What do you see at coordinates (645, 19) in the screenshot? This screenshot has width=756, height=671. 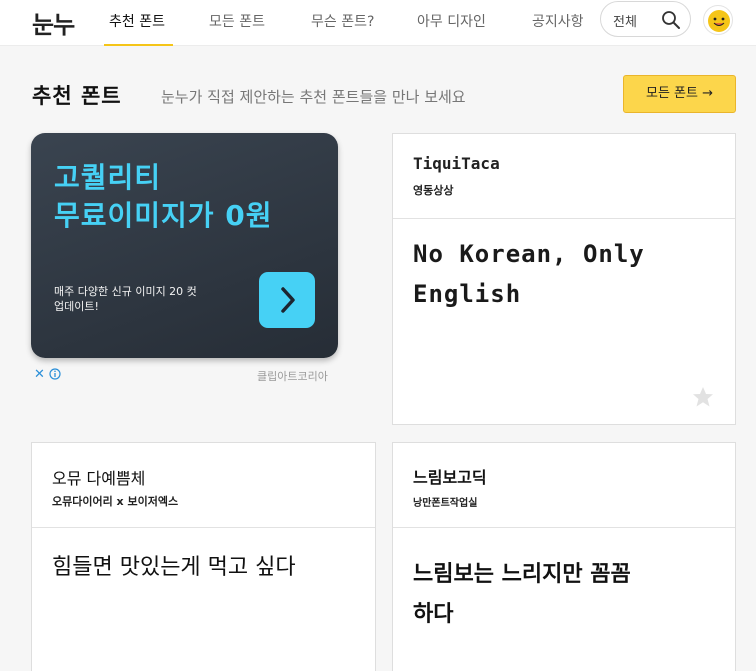 I see `search-input: 전체` at bounding box center [645, 19].